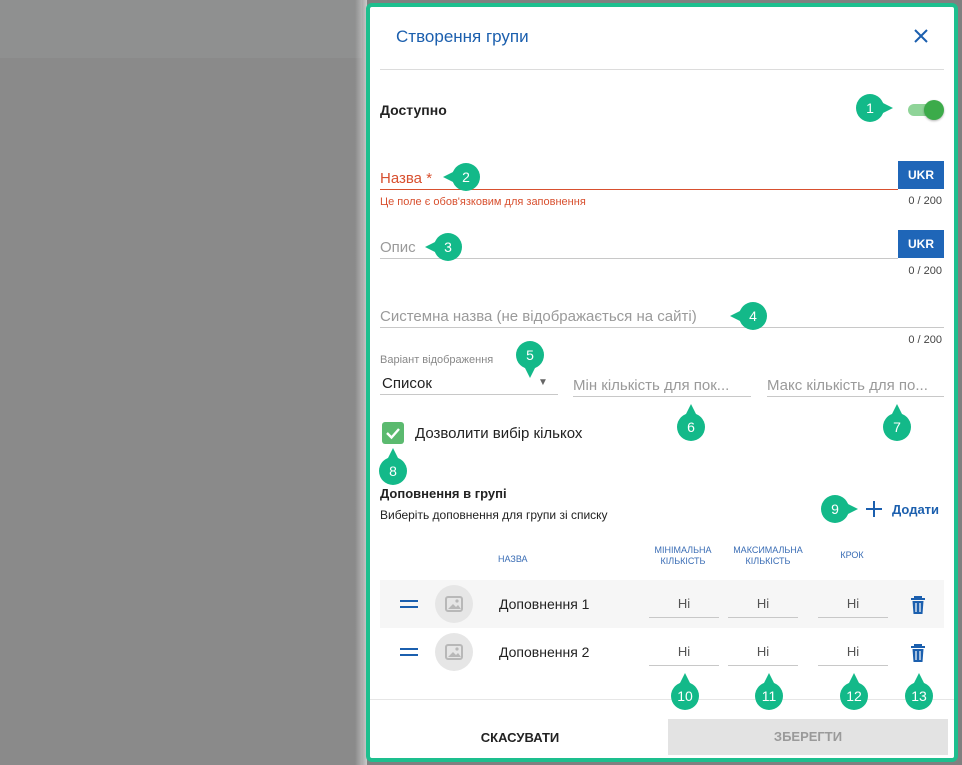 This screenshot has height=765, width=962. Describe the element at coordinates (513, 559) in the screenshot. I see `column-header-name: НАЗВА` at that location.